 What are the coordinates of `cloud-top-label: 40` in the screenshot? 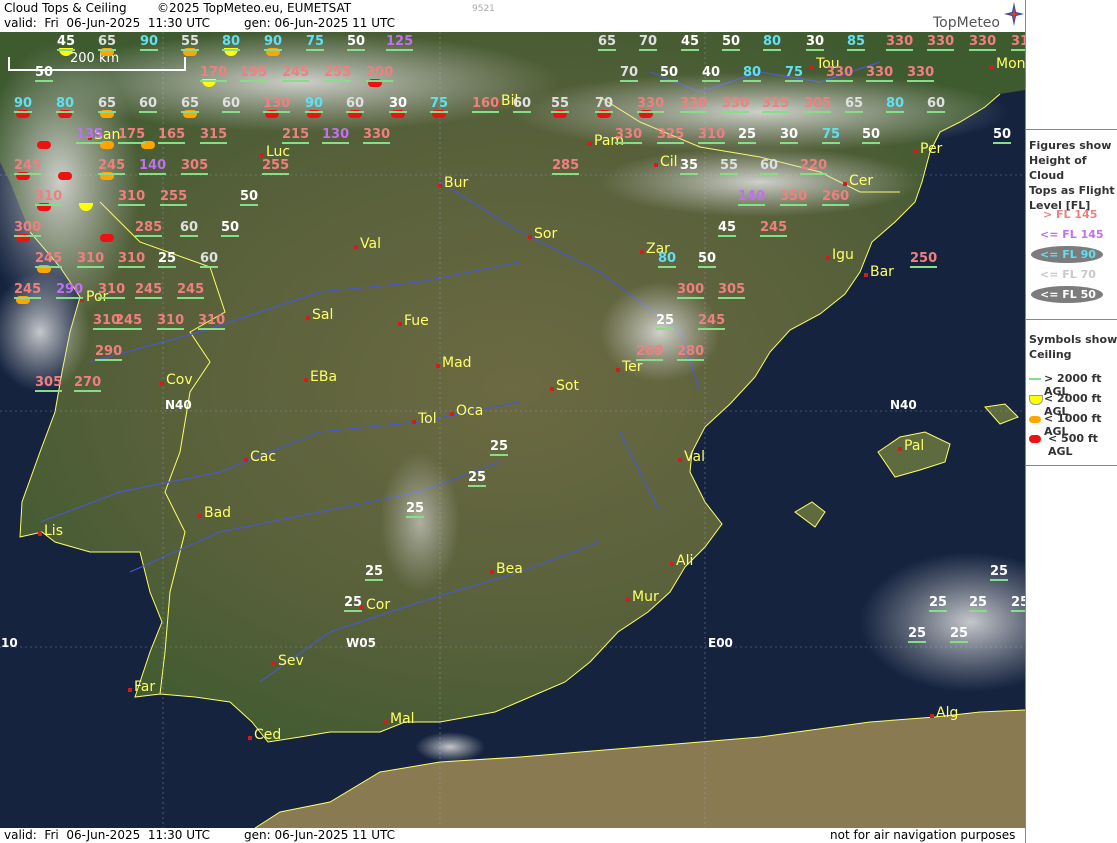 It's located at (711, 73).